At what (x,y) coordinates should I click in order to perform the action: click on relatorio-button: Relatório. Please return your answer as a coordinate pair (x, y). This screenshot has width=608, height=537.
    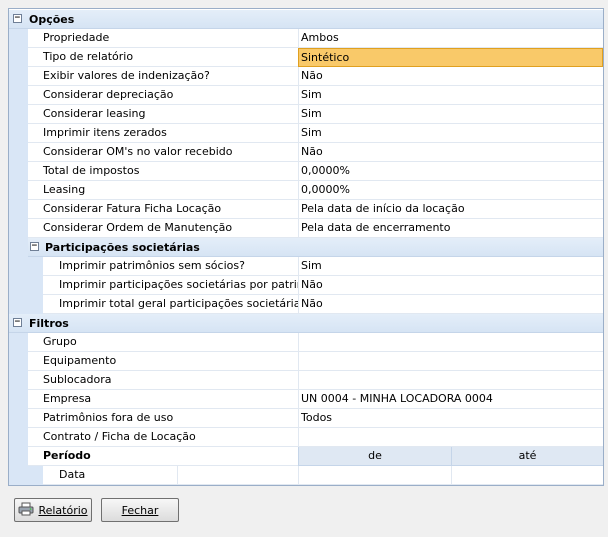
    Looking at the image, I should click on (53, 510).